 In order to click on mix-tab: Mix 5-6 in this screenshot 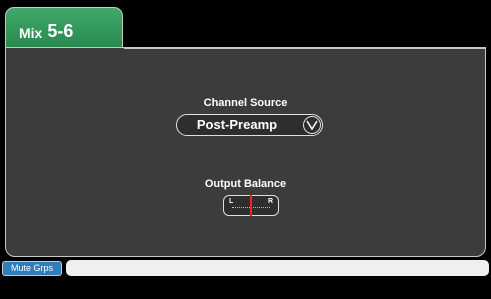, I will do `click(64, 27)`.